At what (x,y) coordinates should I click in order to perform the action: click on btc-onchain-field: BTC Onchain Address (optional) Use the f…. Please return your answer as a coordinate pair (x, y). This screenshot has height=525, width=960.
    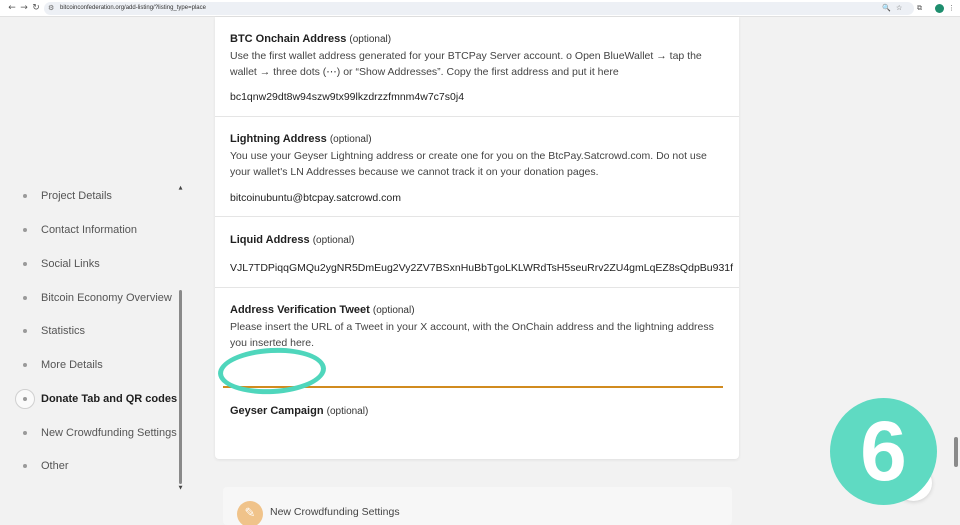
    Looking at the image, I should click on (477, 67).